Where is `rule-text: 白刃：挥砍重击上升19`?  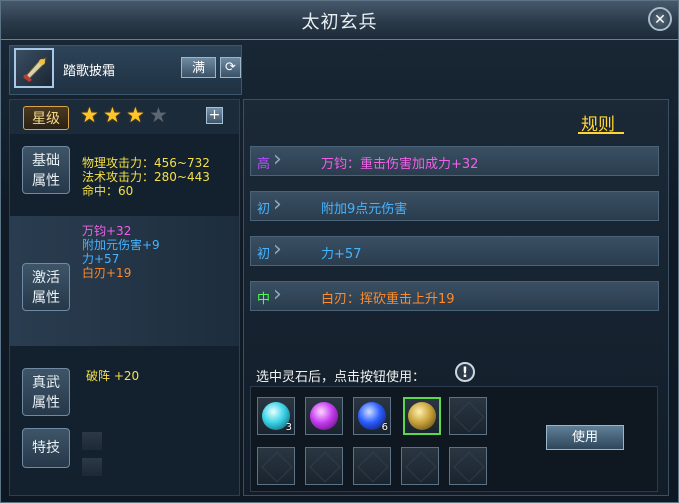 rule-text: 白刃：挥砍重击上升19 is located at coordinates (388, 299).